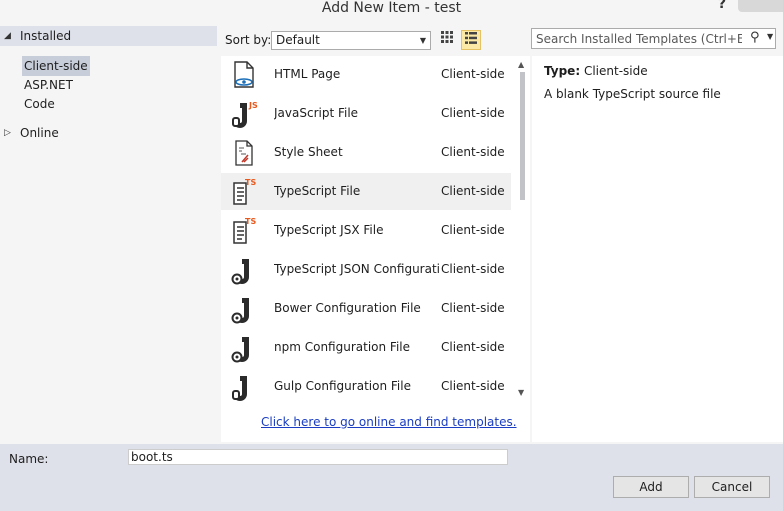 The height and width of the screenshot is (511, 783). I want to click on js-icon, so click(239, 388).